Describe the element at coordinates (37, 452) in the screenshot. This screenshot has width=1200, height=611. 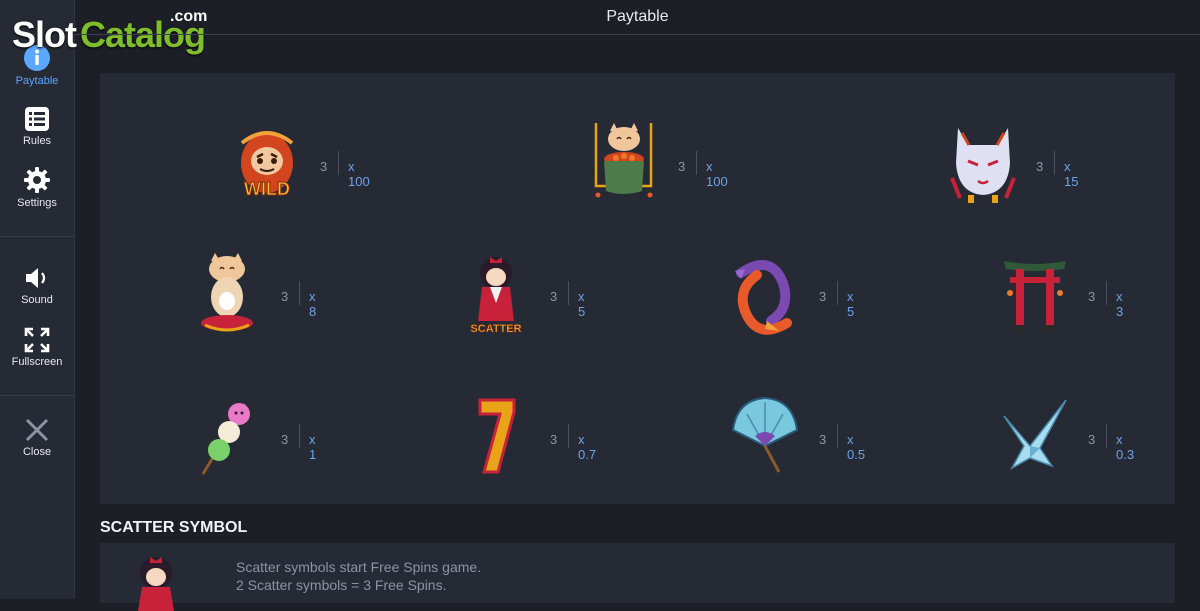
I see `sidebar-item-label: Close` at that location.